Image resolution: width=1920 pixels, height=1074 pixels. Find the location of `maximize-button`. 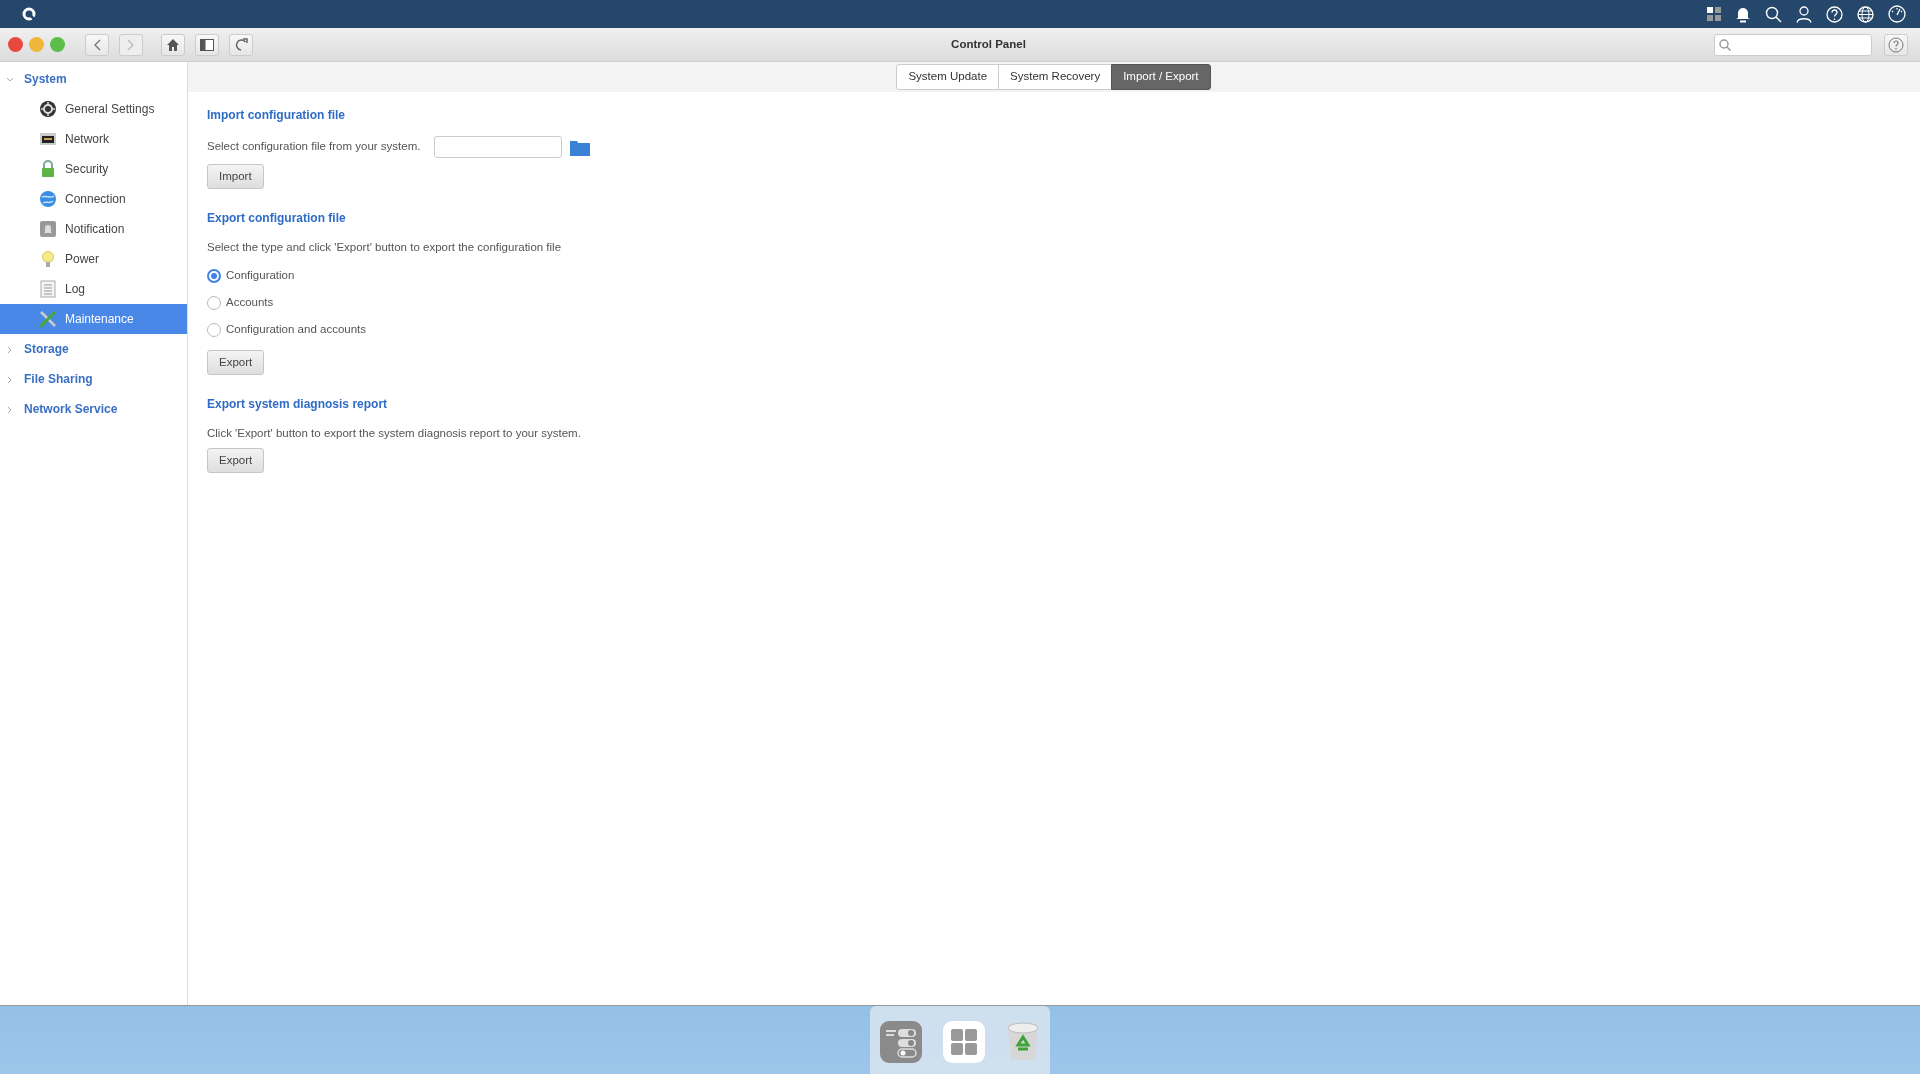

maximize-button is located at coordinates (57, 44).